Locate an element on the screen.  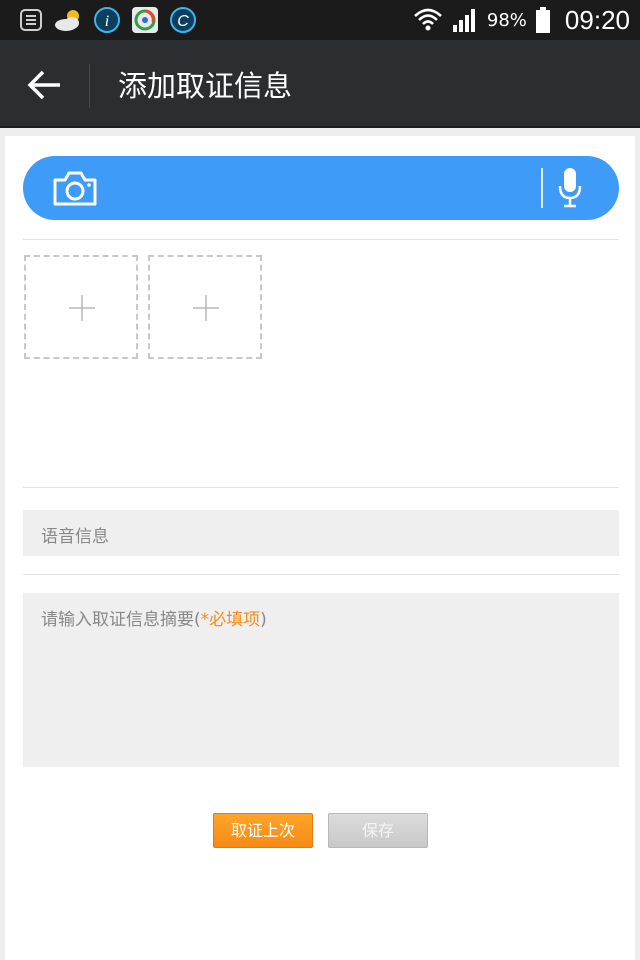
c-app-icon: C is located at coordinates (183, 20).